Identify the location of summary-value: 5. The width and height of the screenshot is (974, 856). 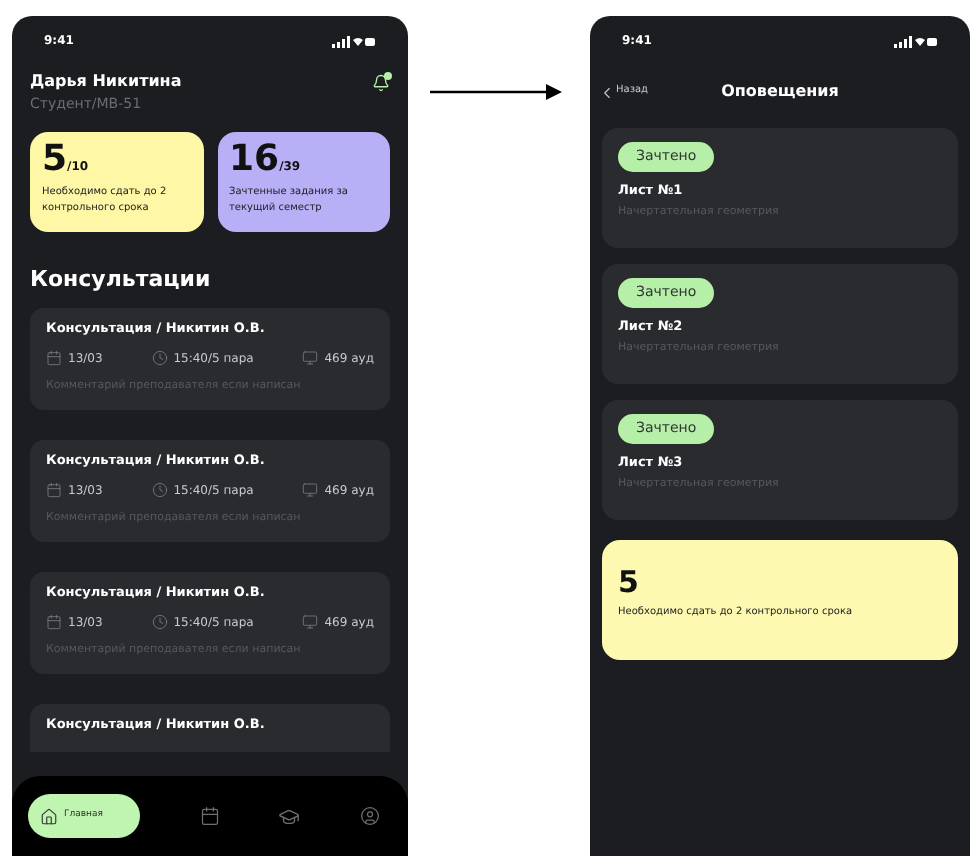
(629, 583).